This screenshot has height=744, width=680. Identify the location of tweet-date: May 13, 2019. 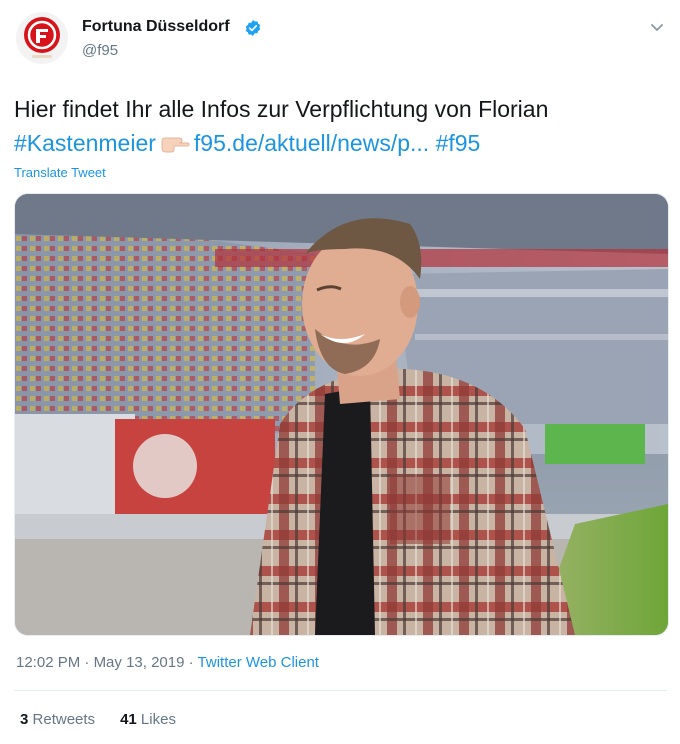
(139, 662).